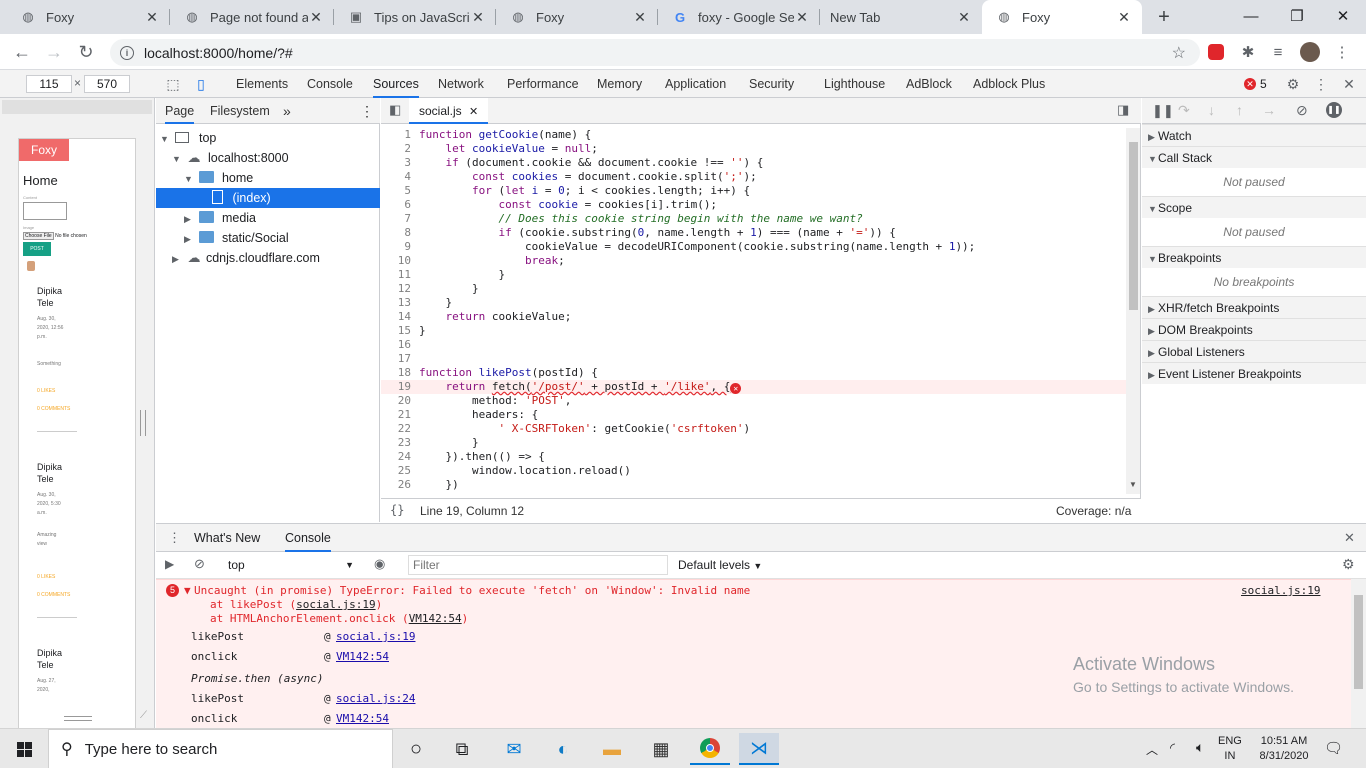 The width and height of the screenshot is (1366, 768). What do you see at coordinates (1280, 591) in the screenshot?
I see `error-source-link: social.js:19` at bounding box center [1280, 591].